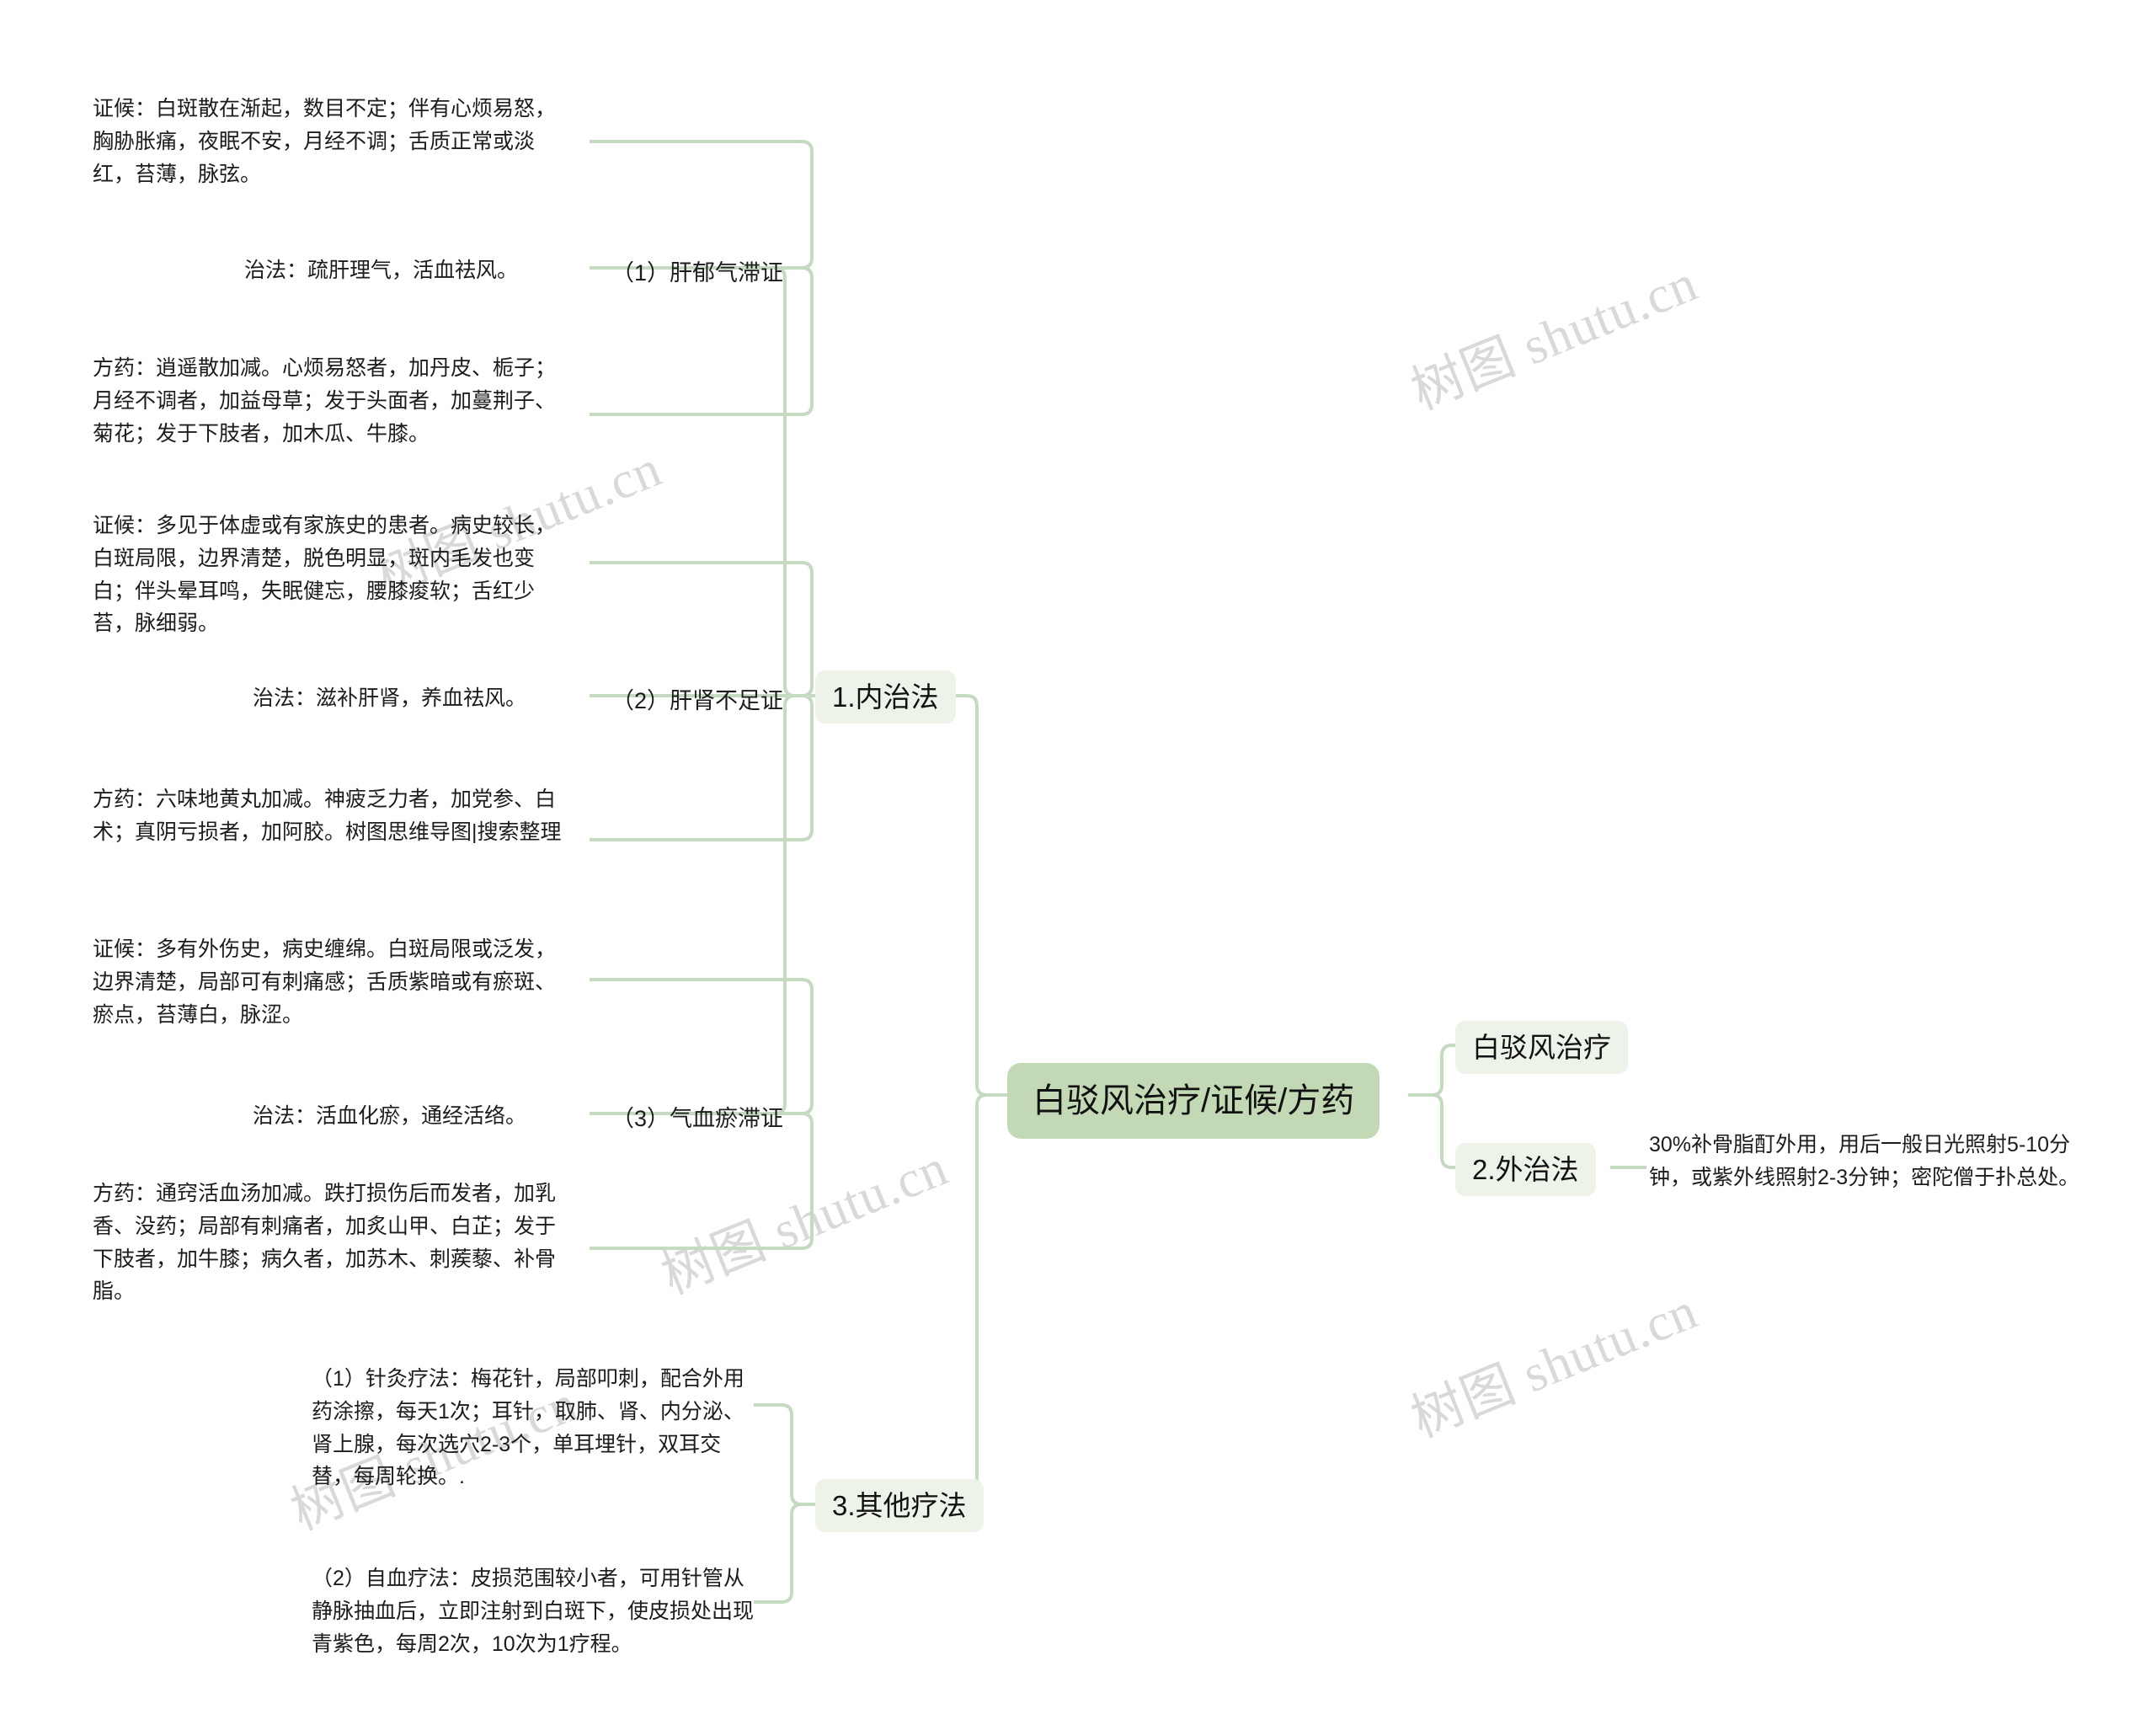 The height and width of the screenshot is (1725, 2156). I want to click on leaf-c3-zhifa: 治法：活血化瘀，通经活络。, so click(421, 1116).